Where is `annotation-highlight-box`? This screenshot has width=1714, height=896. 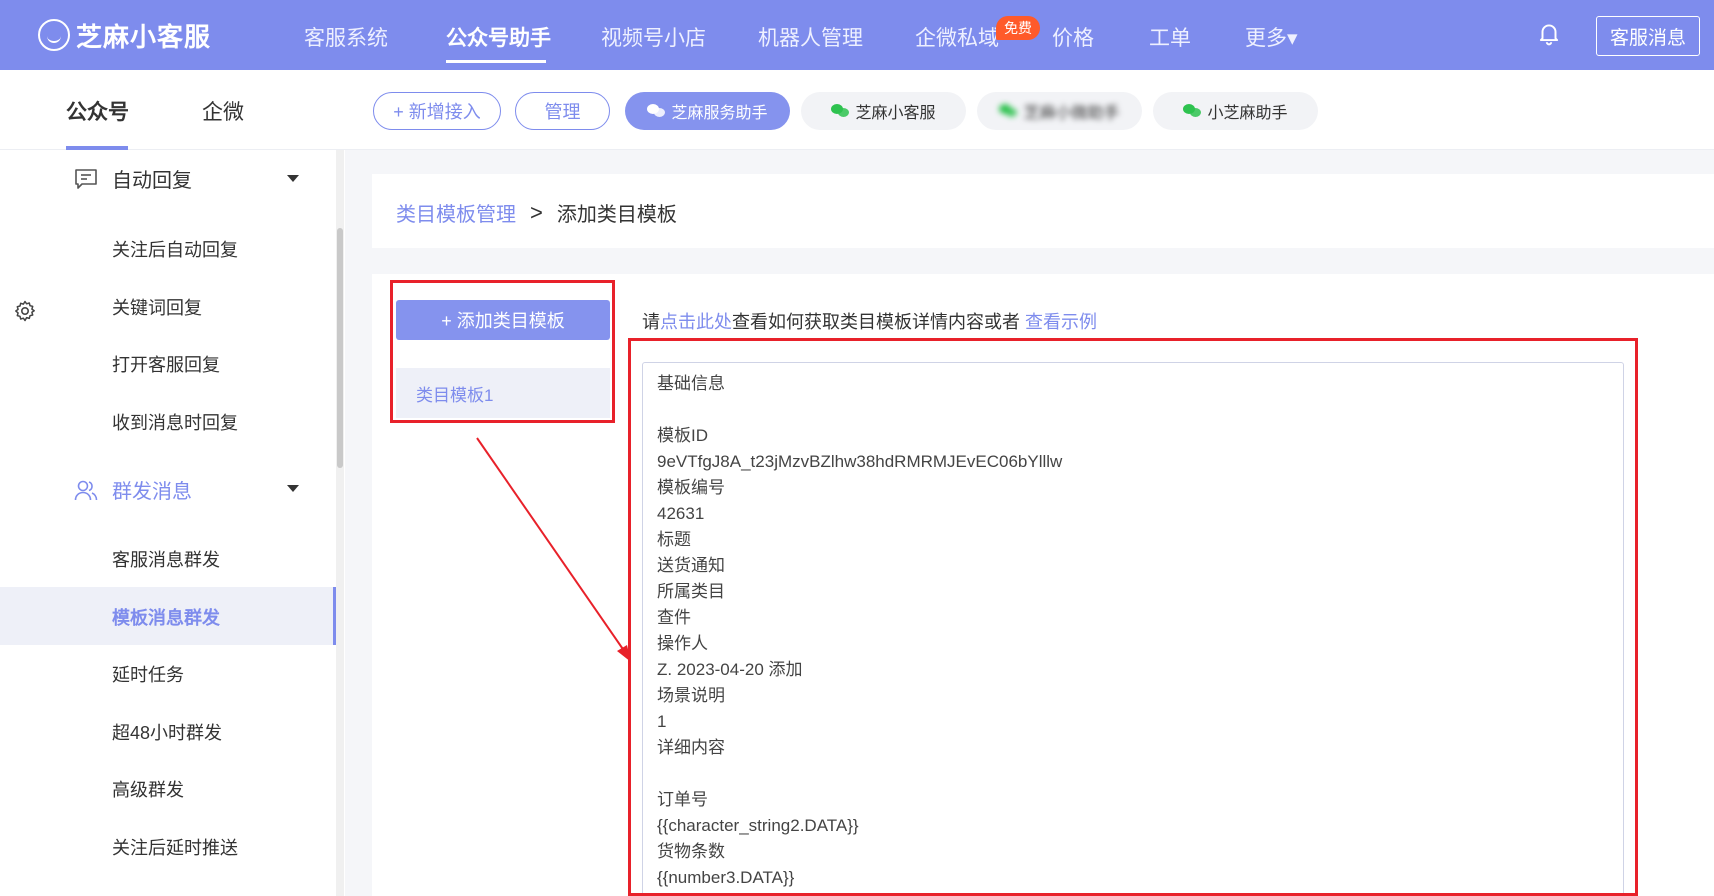 annotation-highlight-box is located at coordinates (502, 351).